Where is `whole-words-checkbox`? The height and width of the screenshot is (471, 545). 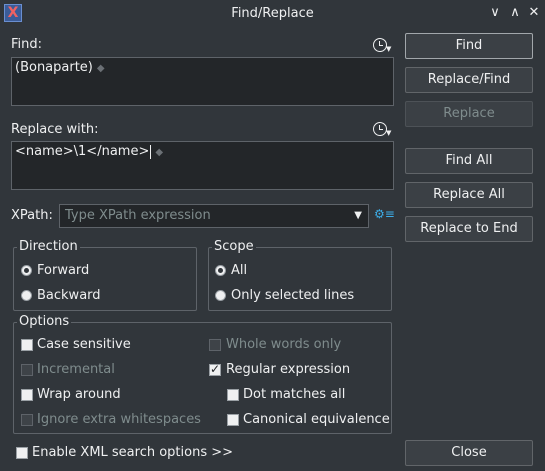 whole-words-checkbox is located at coordinates (215, 345).